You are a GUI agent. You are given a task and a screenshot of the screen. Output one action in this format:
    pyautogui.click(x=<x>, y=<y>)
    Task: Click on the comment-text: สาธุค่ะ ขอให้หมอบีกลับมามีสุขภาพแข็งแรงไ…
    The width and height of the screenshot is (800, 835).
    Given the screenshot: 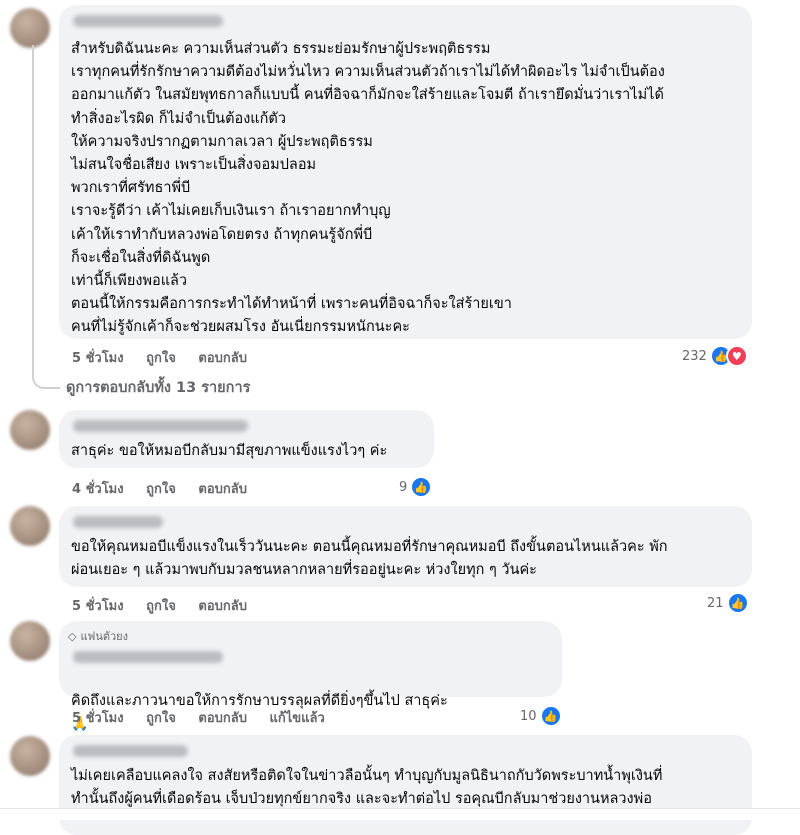 What is the action you would take?
    pyautogui.click(x=229, y=451)
    